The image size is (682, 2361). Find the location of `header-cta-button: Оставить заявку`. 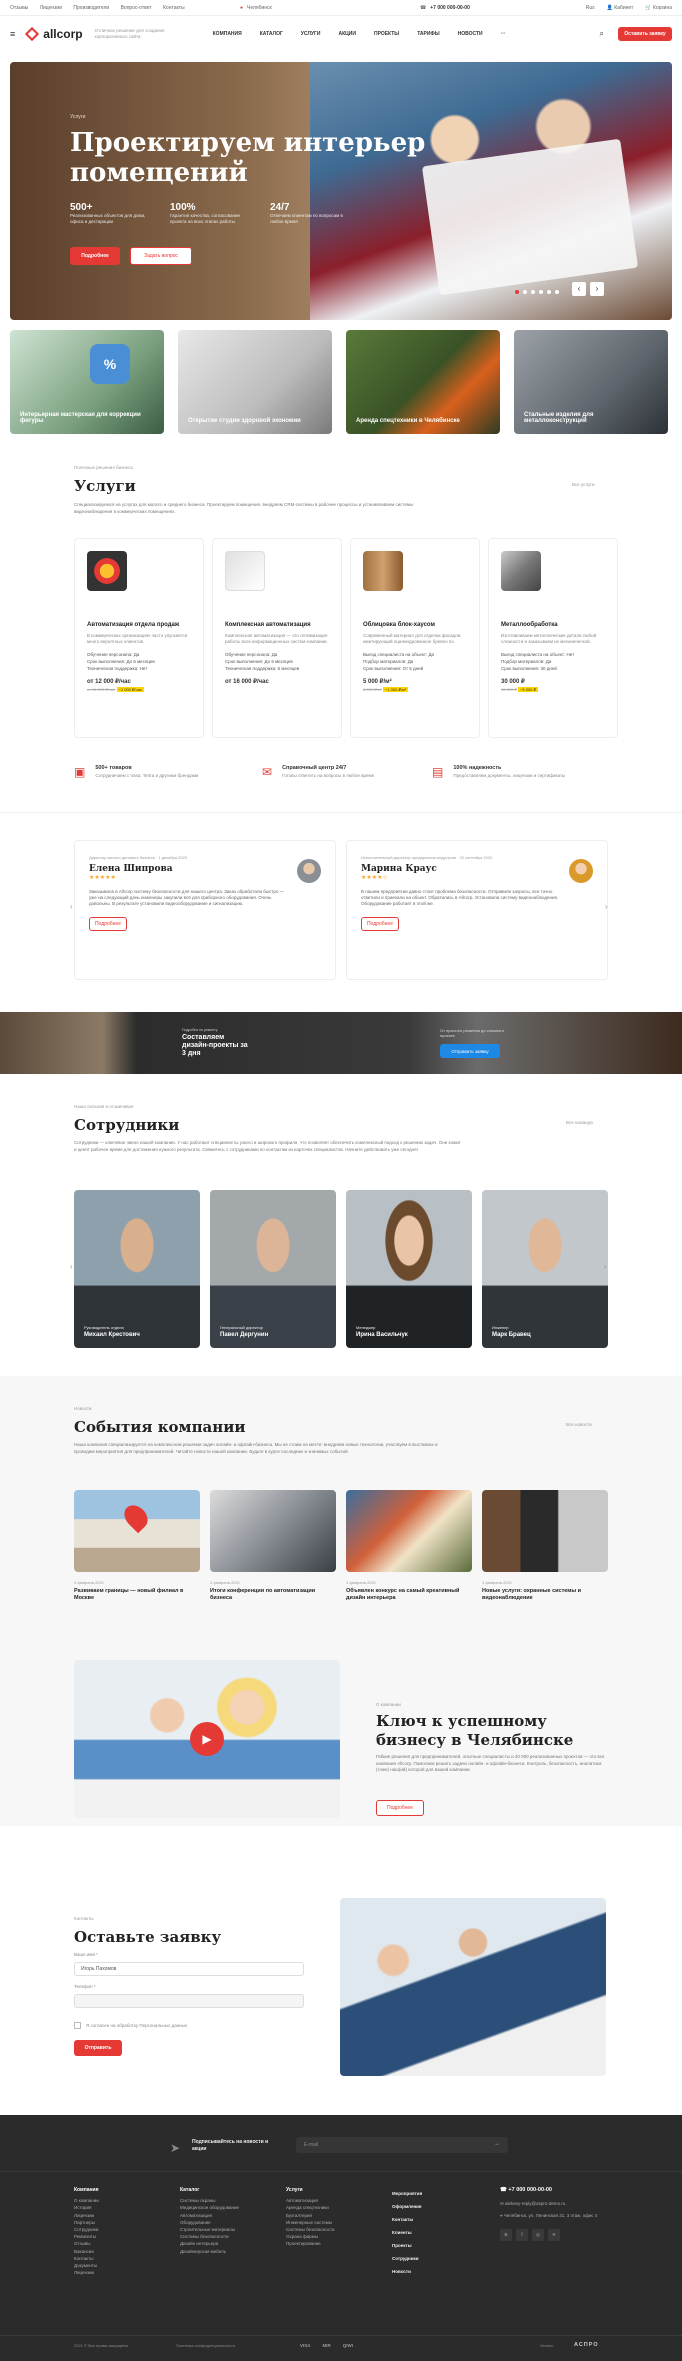

header-cta-button: Оставить заявку is located at coordinates (645, 34).